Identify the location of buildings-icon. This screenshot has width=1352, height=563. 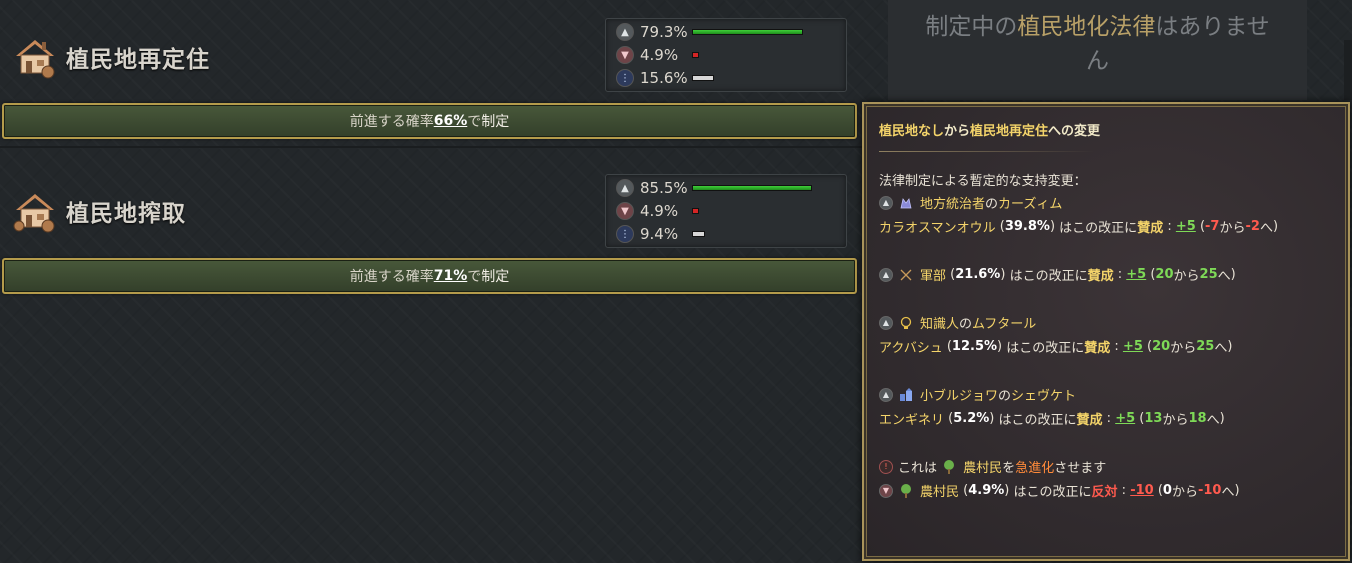
(906, 394).